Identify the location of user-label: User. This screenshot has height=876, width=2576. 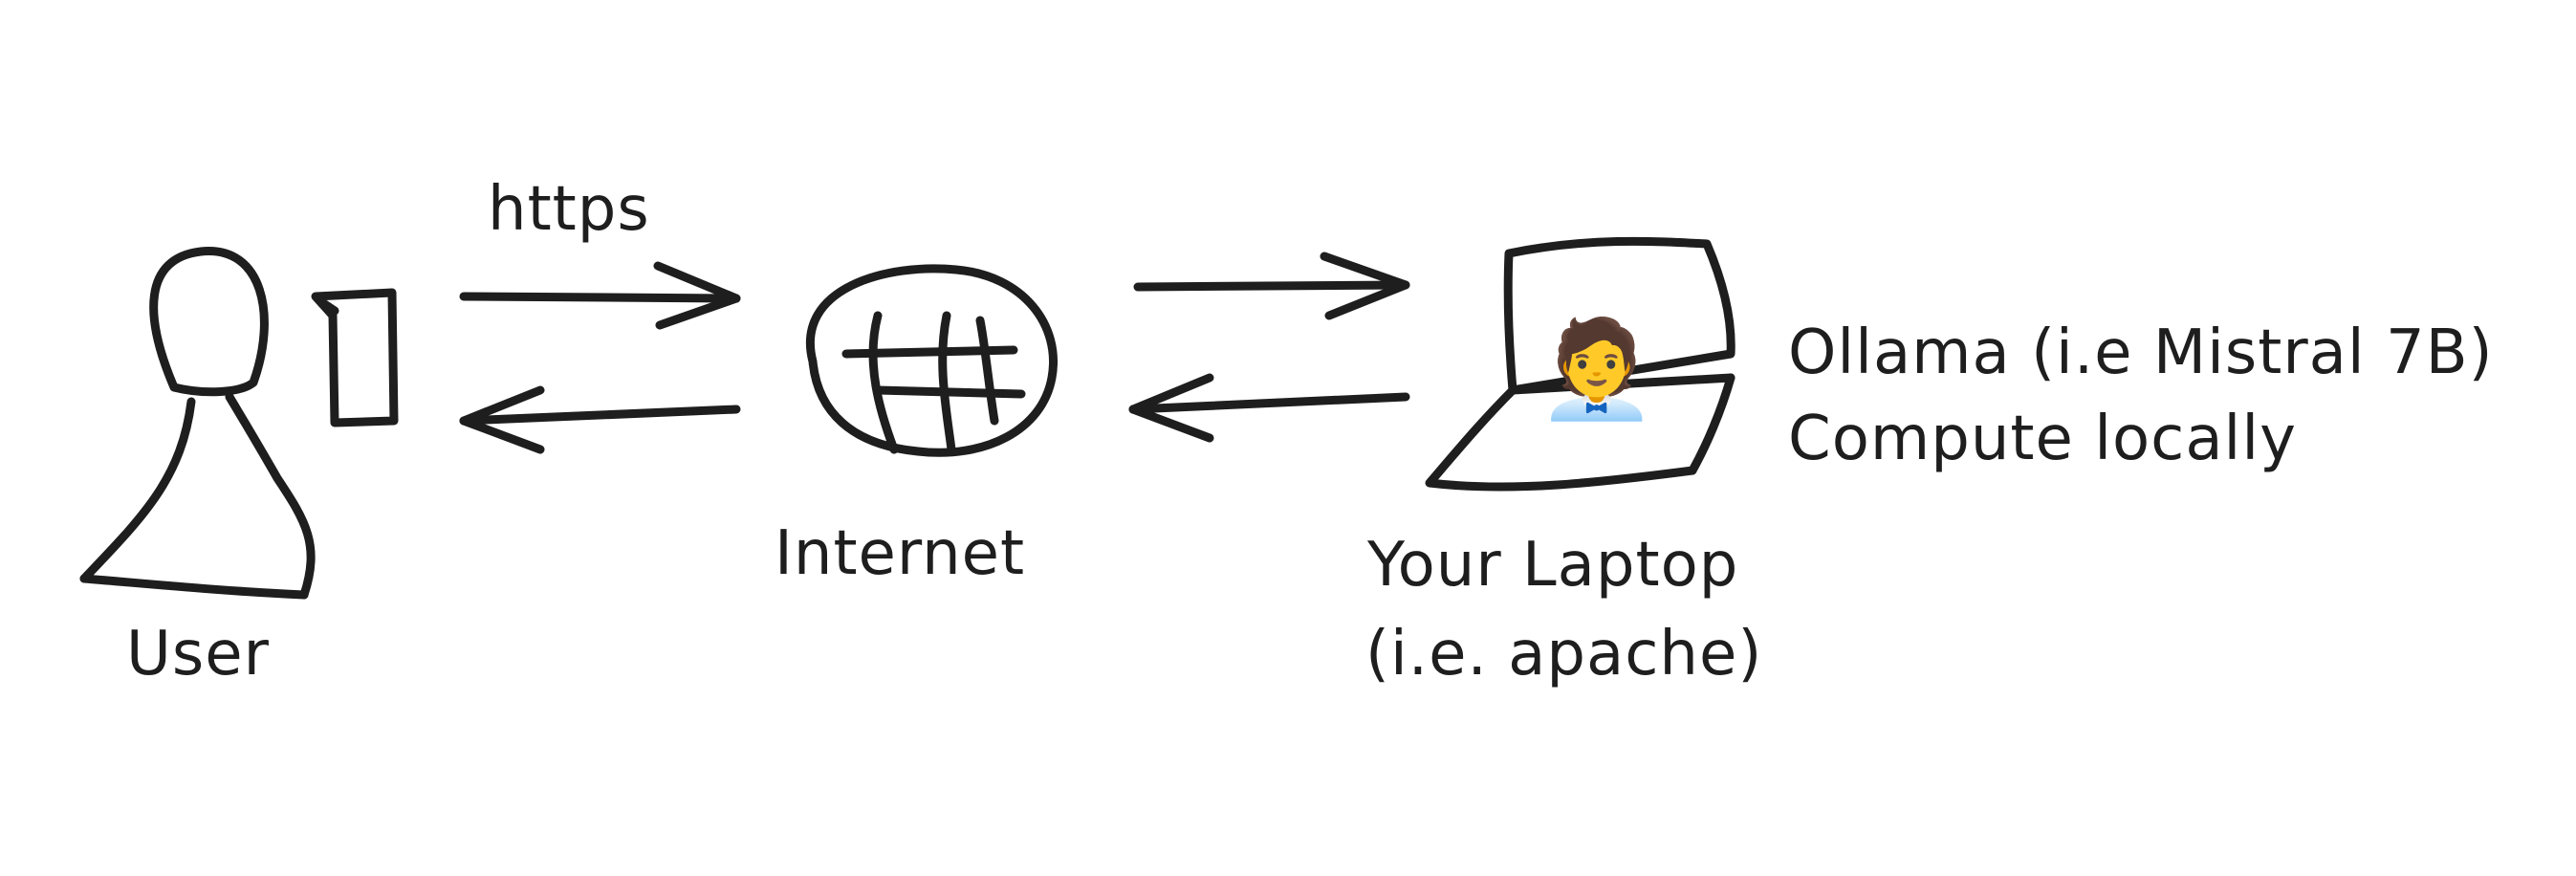
(198, 655).